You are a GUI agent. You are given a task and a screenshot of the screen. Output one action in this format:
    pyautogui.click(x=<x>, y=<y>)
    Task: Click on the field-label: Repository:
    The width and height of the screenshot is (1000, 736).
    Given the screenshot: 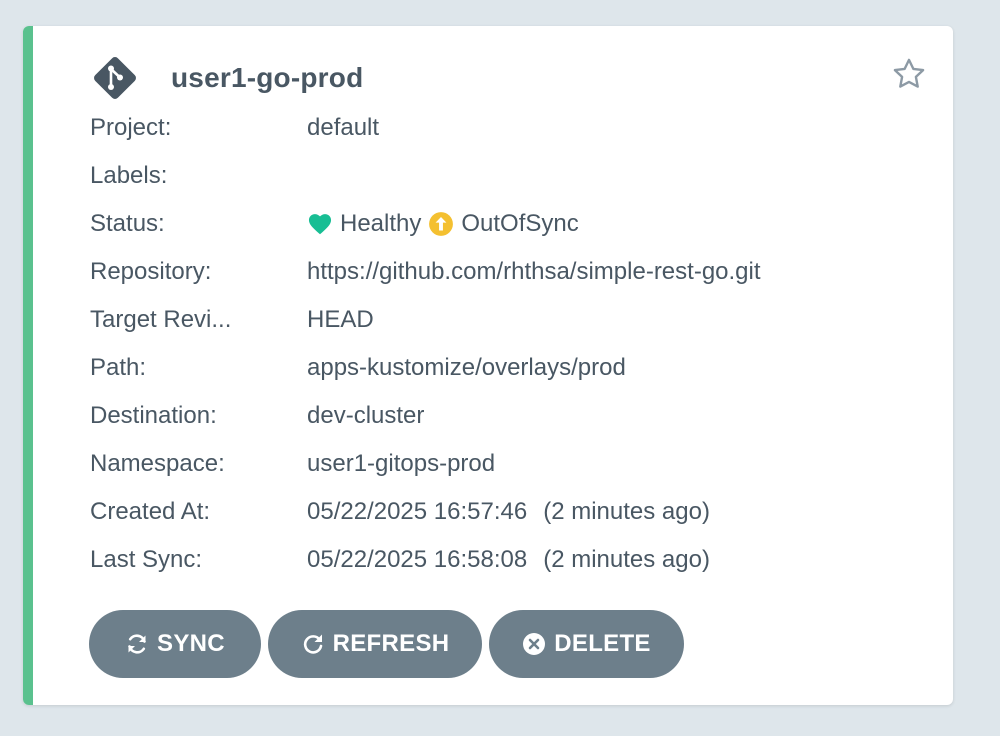 What is the action you would take?
    pyautogui.click(x=151, y=271)
    